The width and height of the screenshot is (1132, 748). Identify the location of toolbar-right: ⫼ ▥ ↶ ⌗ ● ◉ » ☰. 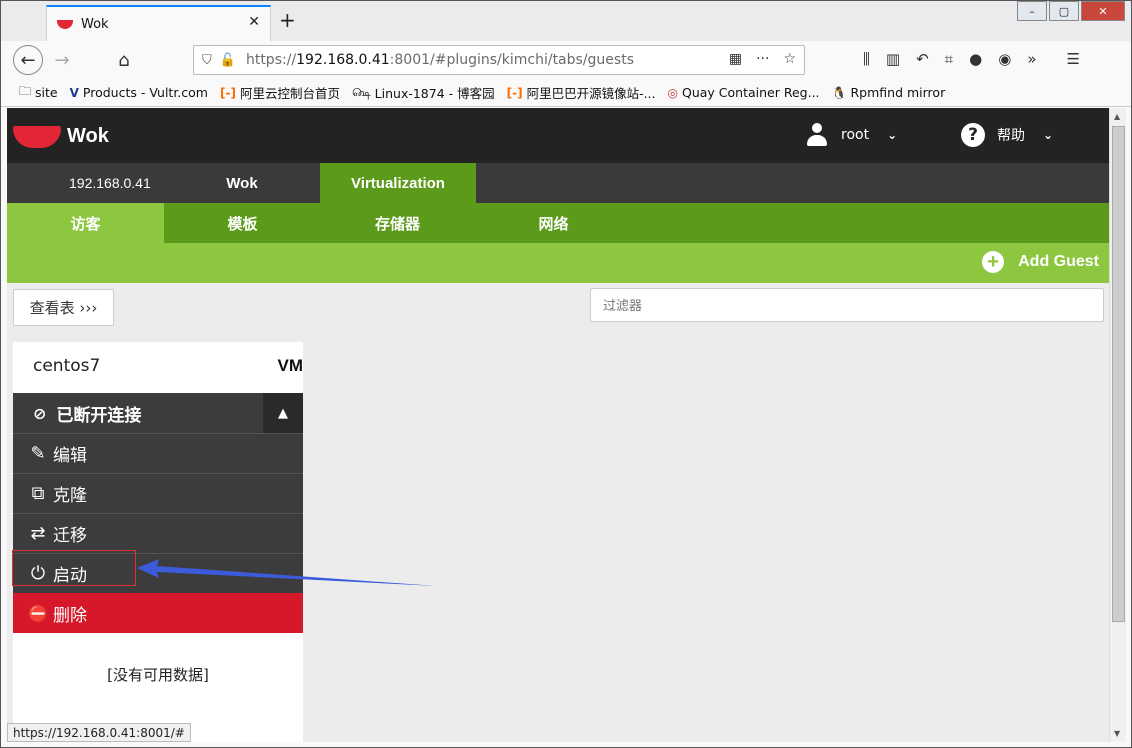
(971, 59).